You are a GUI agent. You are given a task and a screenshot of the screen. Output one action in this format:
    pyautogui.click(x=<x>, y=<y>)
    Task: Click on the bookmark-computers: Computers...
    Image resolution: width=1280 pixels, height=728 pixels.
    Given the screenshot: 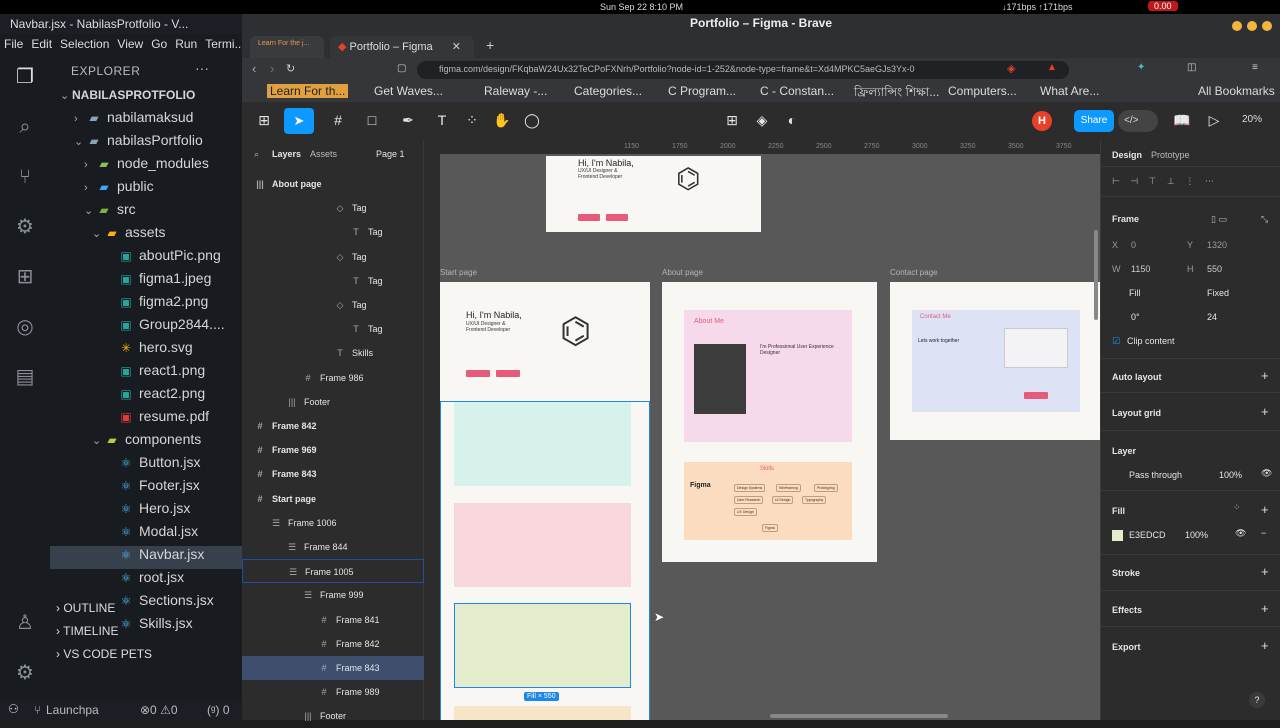 What is the action you would take?
    pyautogui.click(x=982, y=91)
    